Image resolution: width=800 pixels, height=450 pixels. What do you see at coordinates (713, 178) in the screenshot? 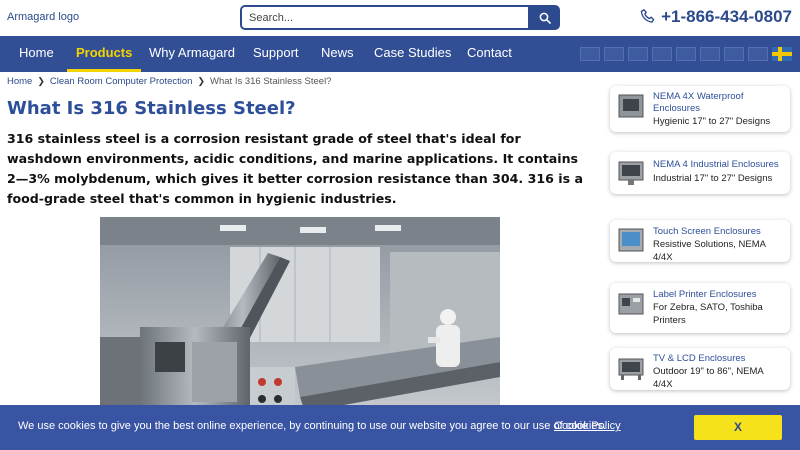
I see `sidebar-card-subtitle: Industrial 17" to 27" Designs` at bounding box center [713, 178].